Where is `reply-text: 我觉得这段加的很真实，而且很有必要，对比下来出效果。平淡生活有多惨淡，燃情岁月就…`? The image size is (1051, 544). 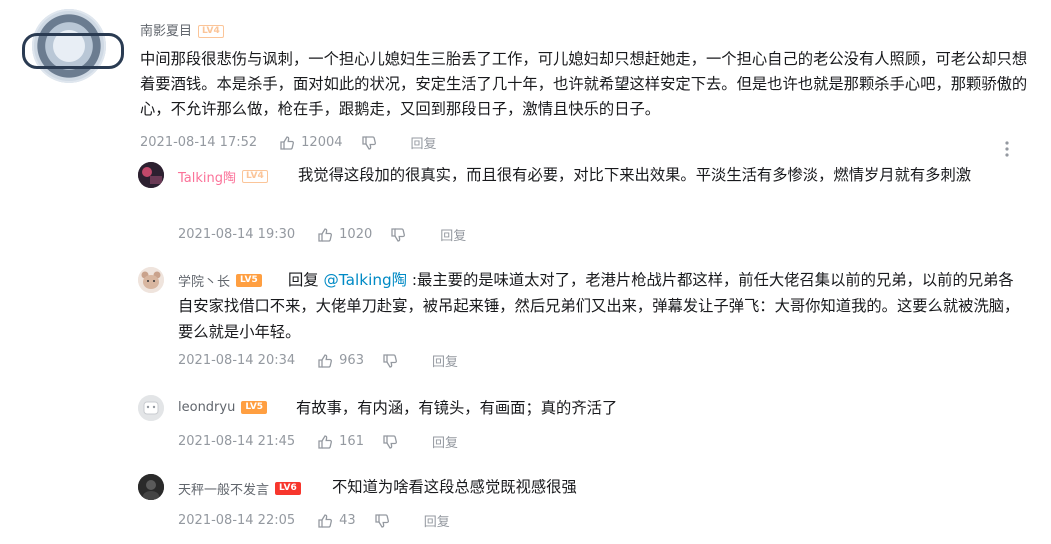 reply-text: 我觉得这段加的很真实，而且很有必要，对比下来出效果。平淡生活有多惨淡，燃情岁月就… is located at coordinates (635, 175).